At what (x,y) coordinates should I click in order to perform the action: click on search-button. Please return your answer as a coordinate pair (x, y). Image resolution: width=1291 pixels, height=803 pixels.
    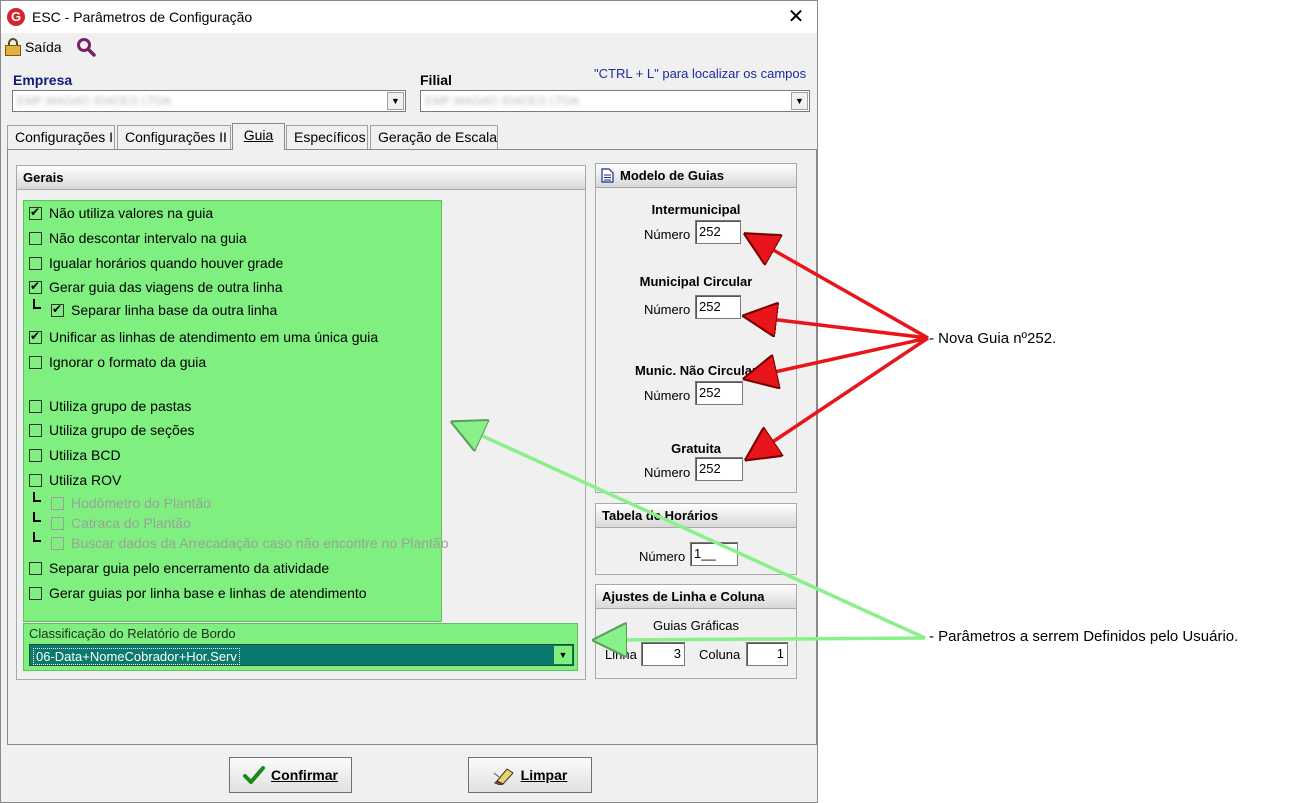
    Looking at the image, I should click on (86, 47).